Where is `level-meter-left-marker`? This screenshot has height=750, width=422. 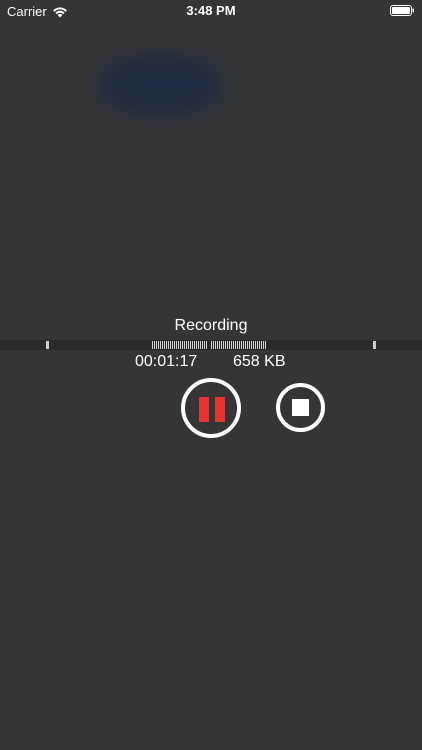 level-meter-left-marker is located at coordinates (47, 345).